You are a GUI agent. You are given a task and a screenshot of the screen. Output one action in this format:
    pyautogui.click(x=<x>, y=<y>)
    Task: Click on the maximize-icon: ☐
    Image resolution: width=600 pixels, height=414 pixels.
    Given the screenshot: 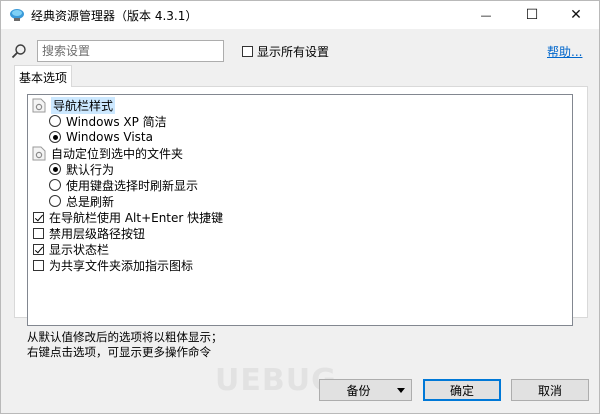 What is the action you would take?
    pyautogui.click(x=532, y=15)
    